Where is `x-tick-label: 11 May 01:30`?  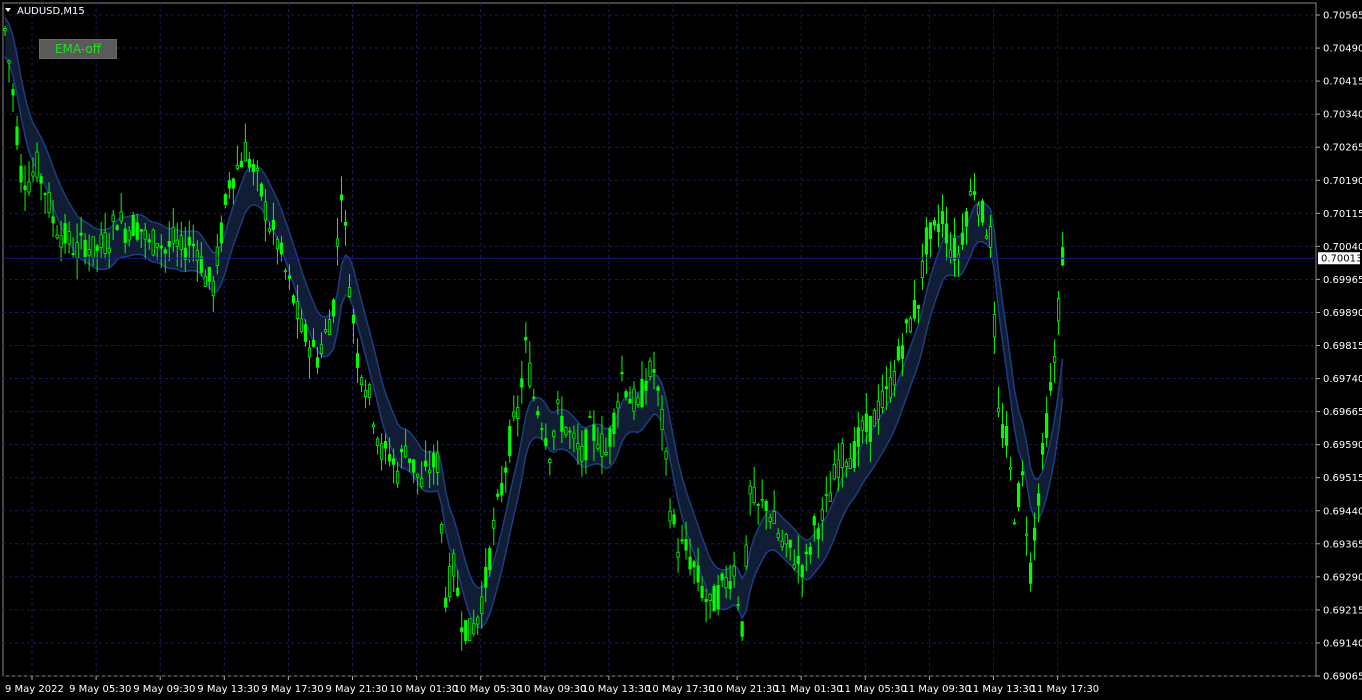 x-tick-label: 11 May 01:30 is located at coordinates (808, 689).